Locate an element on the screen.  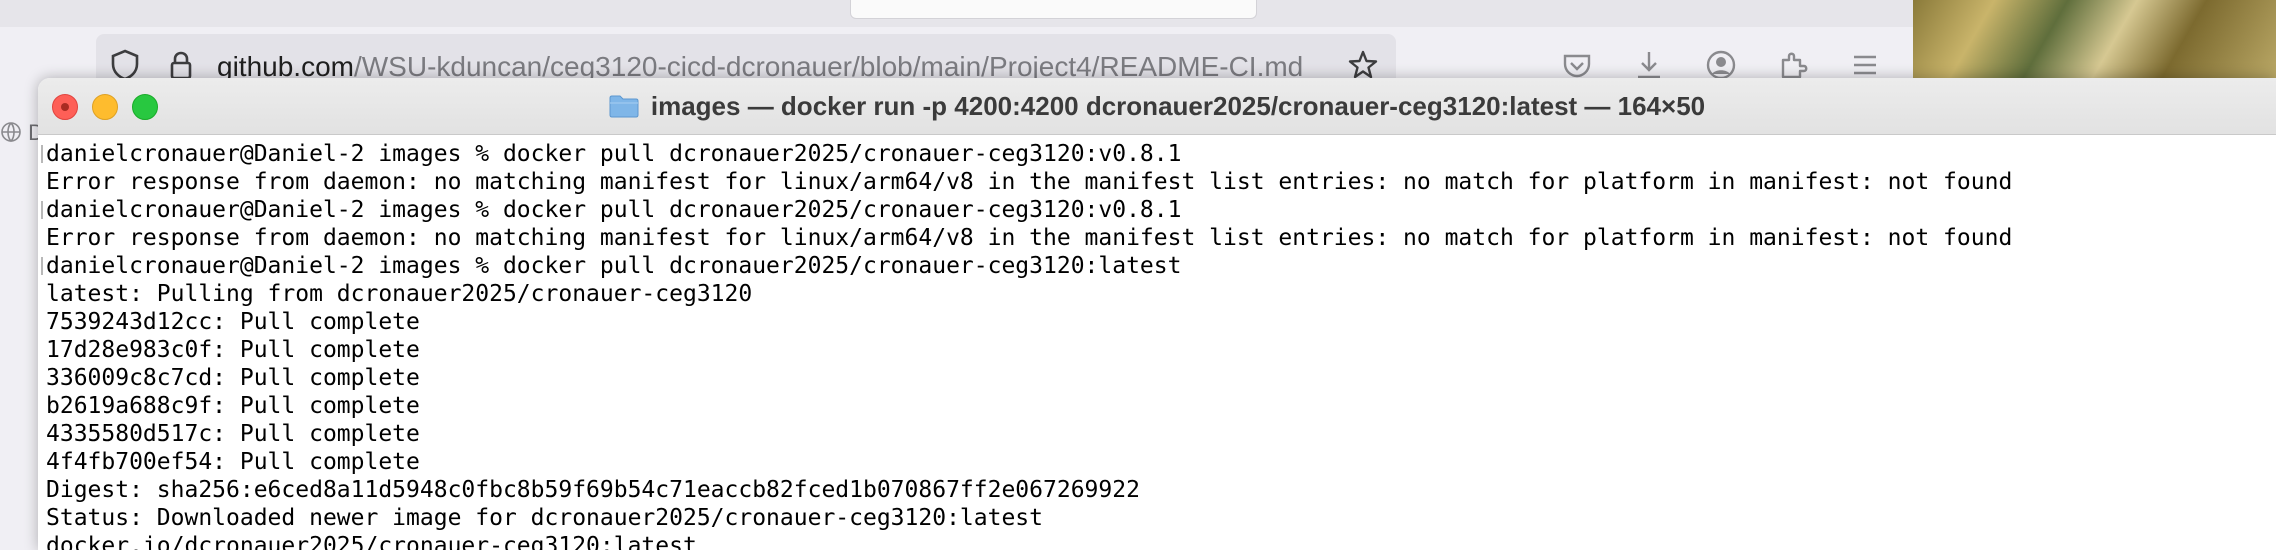
globe-icon is located at coordinates (11, 132).